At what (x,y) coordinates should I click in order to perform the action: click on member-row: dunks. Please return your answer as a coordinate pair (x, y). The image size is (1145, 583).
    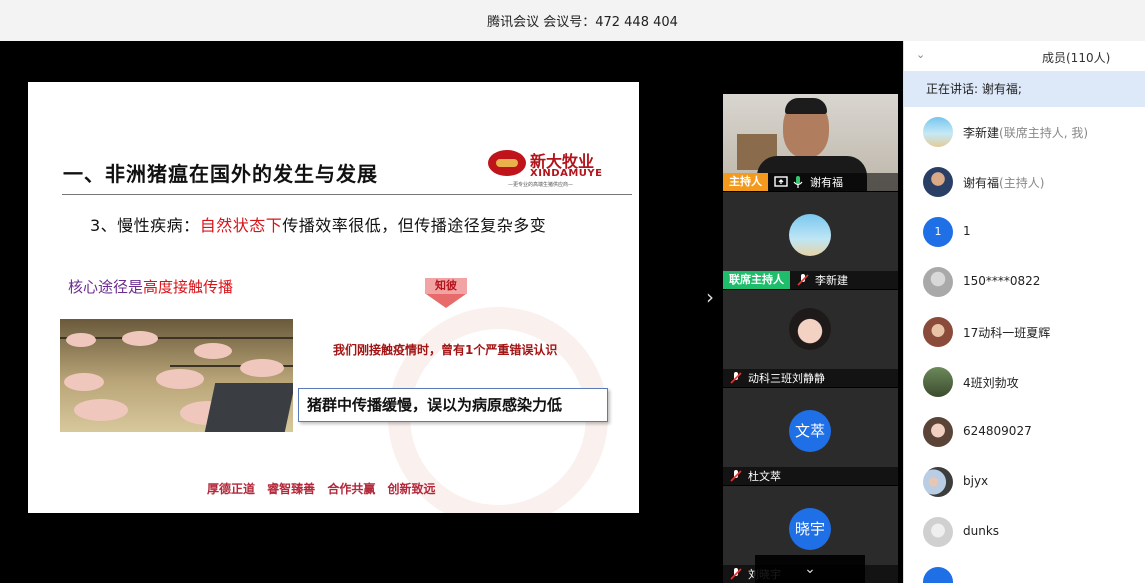
    Looking at the image, I should click on (1024, 532).